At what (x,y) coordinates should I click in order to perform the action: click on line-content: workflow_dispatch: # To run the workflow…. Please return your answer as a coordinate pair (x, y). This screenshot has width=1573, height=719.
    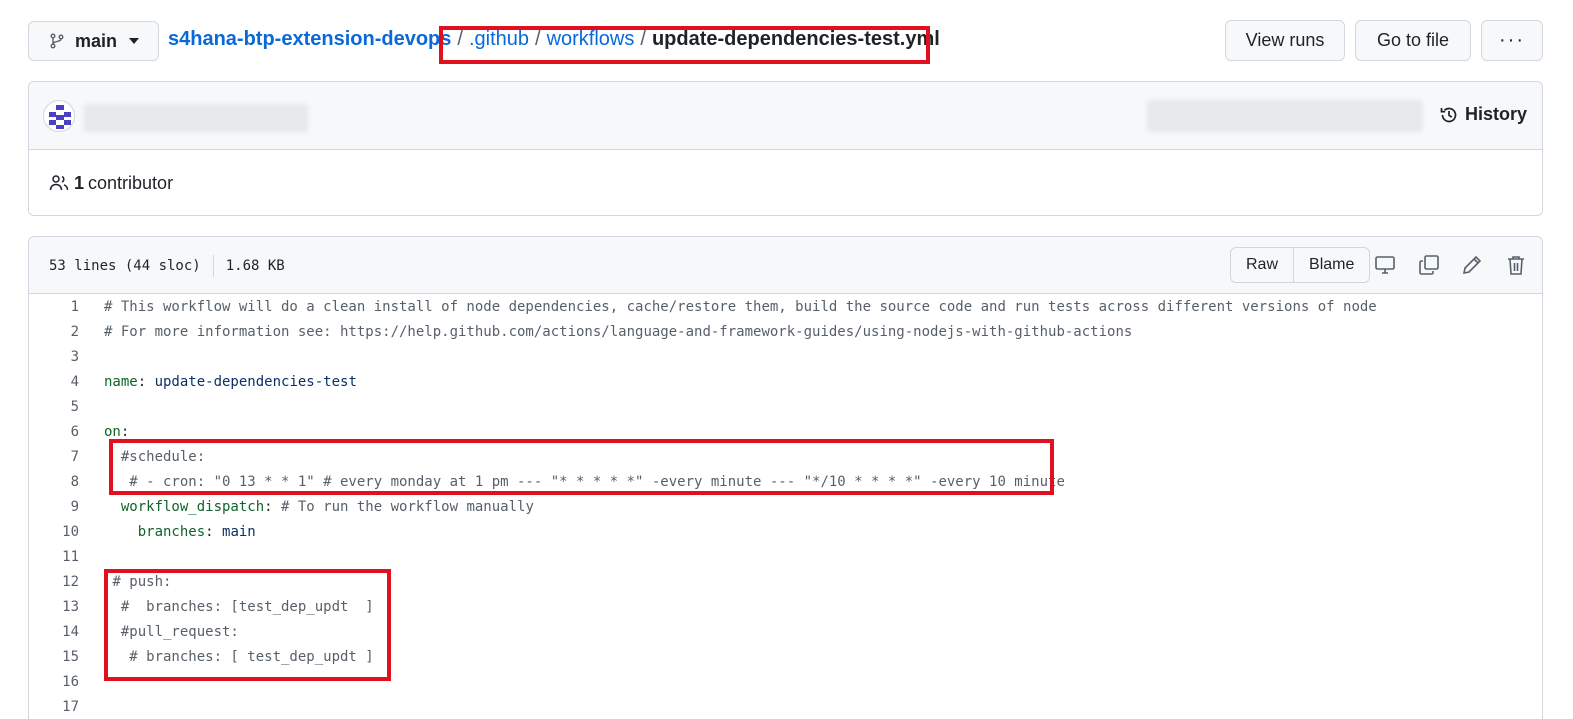
    Looking at the image, I should click on (319, 507).